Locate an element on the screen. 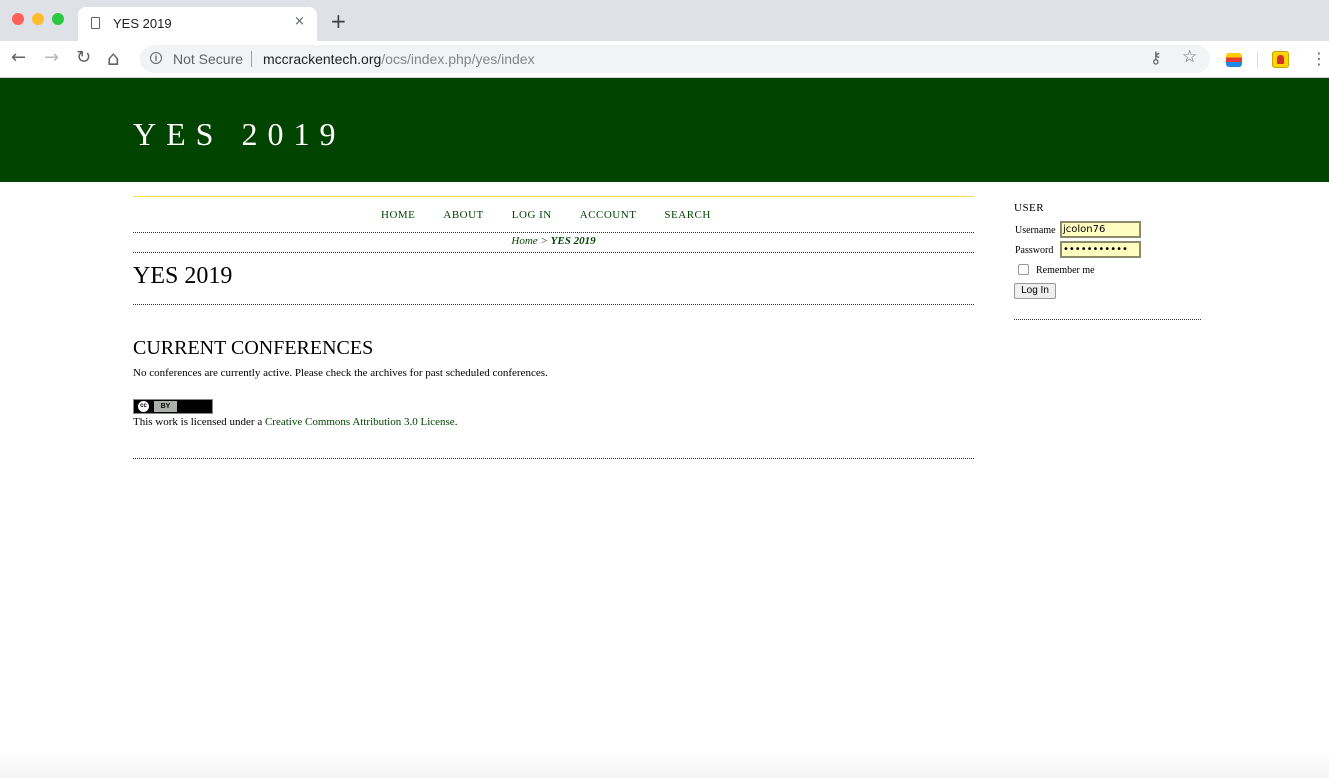 The image size is (1329, 778). forward-icon: → is located at coordinates (51, 58).